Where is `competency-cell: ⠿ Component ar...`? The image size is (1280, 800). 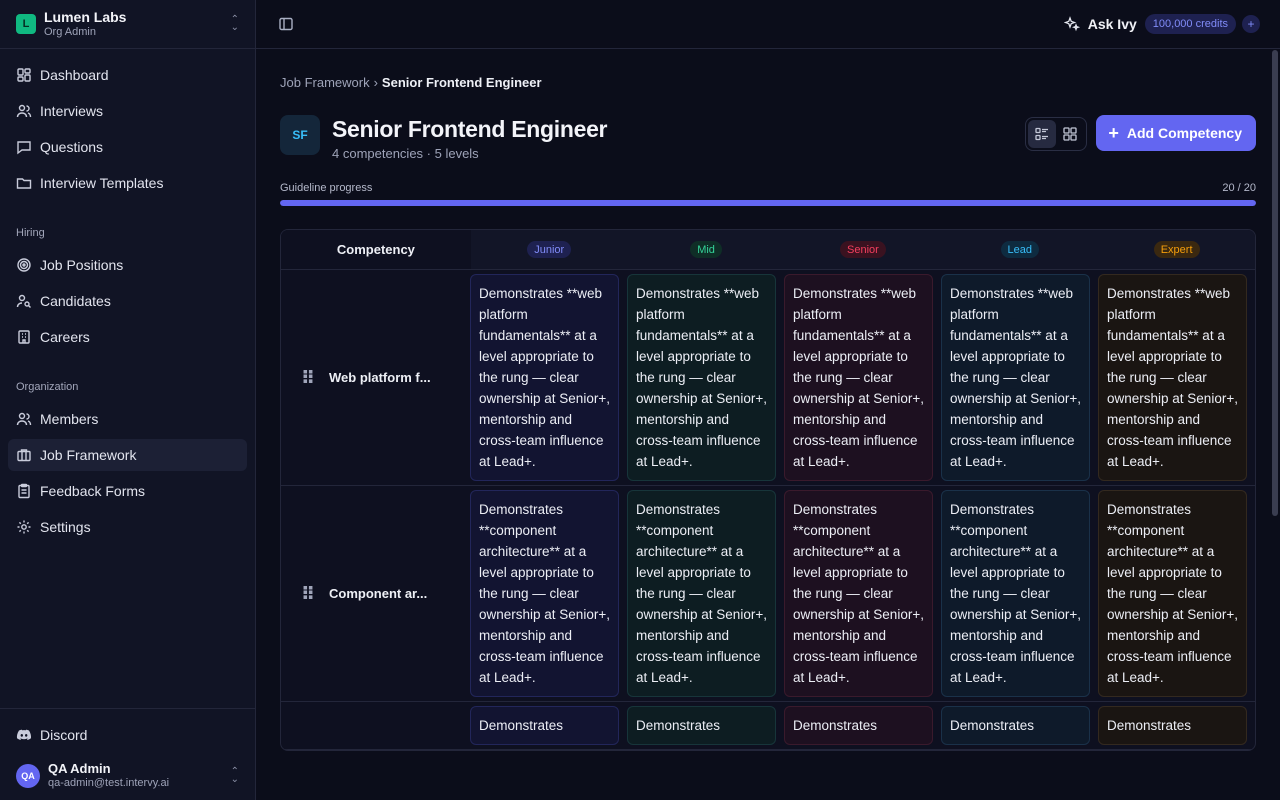 competency-cell: ⠿ Component ar... is located at coordinates (373, 593).